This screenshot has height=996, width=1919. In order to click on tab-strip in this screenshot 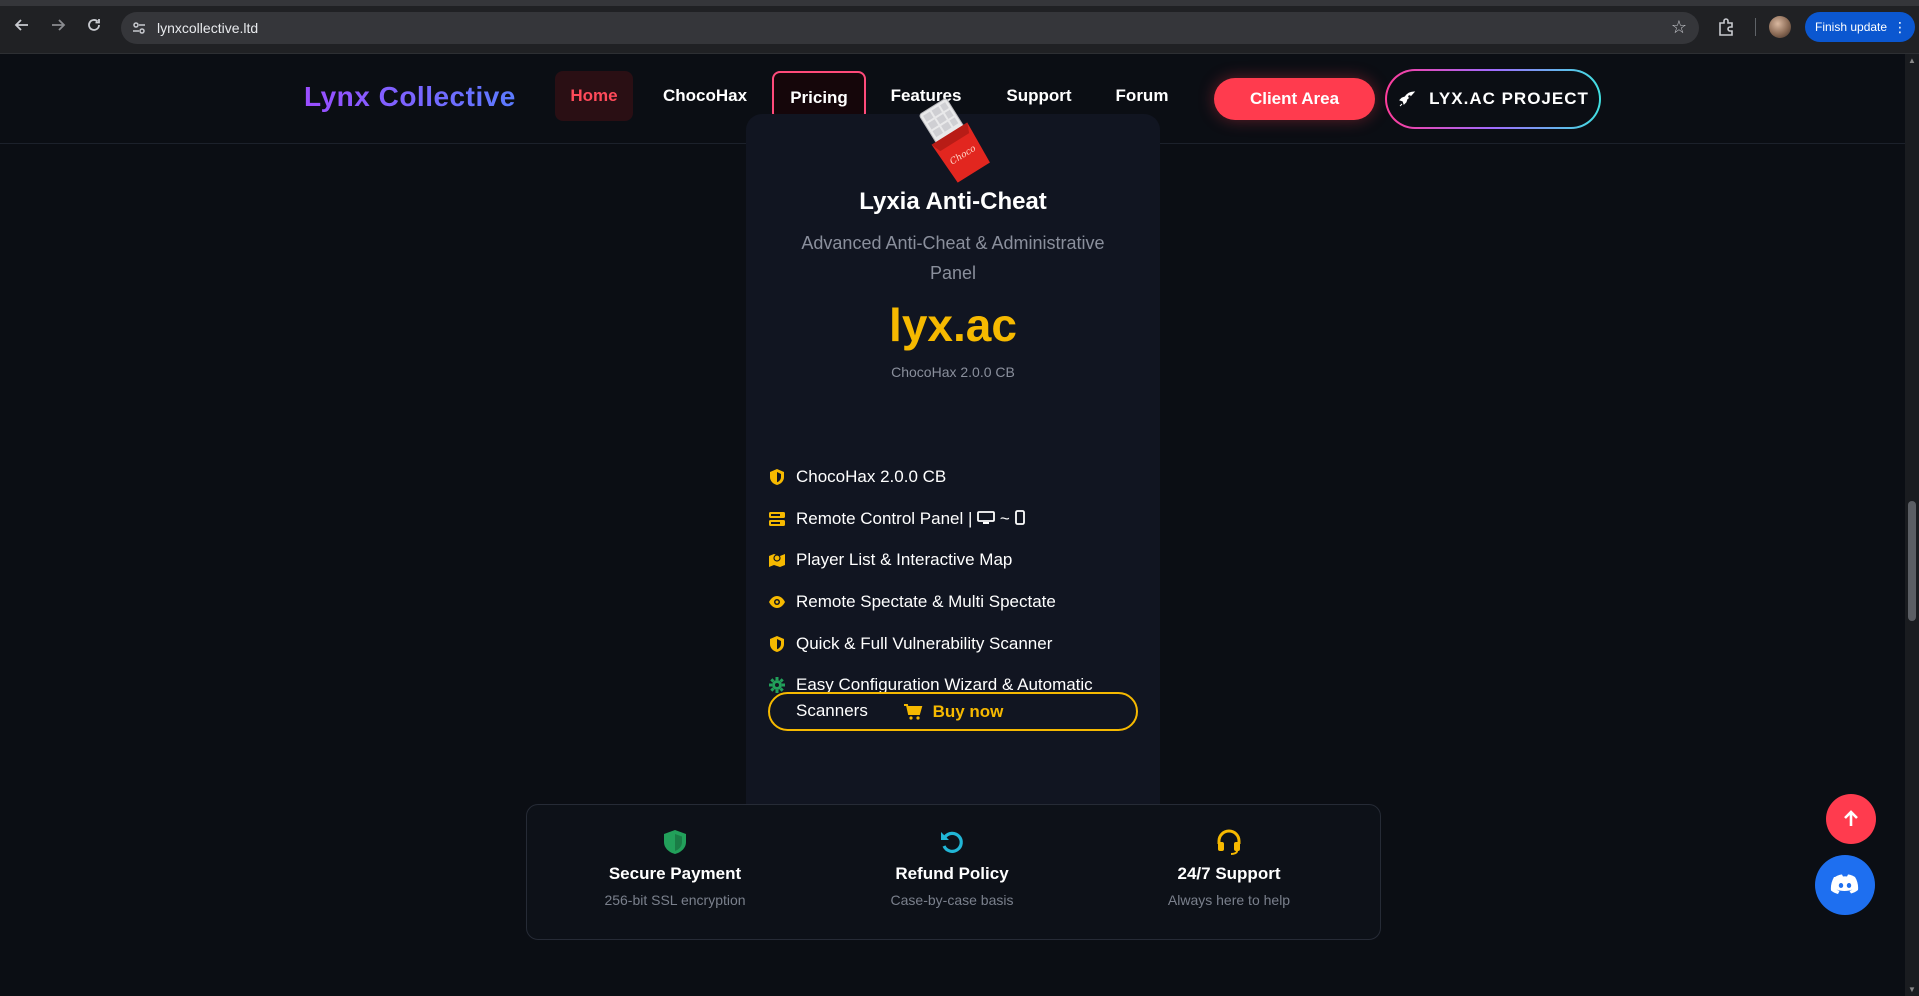, I will do `click(959, 3)`.